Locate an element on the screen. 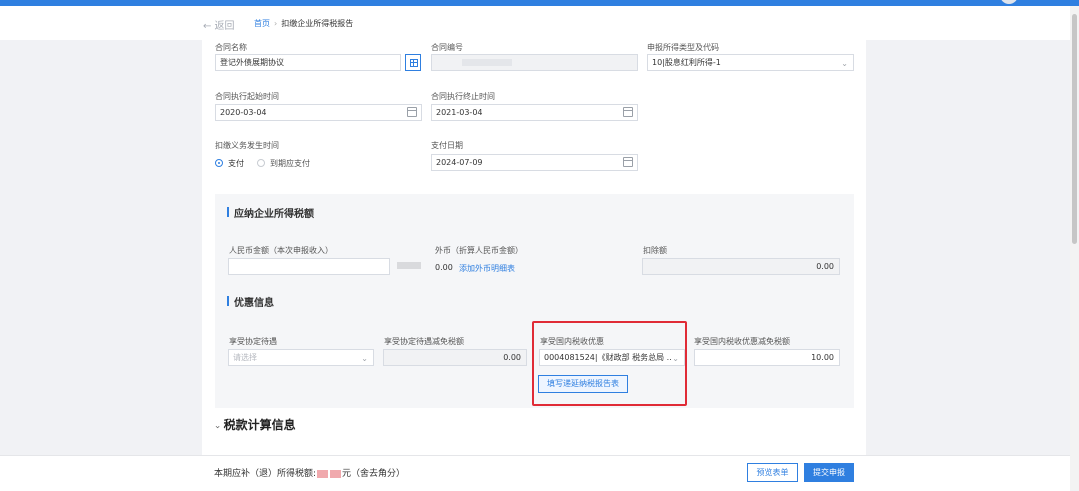 The image size is (1079, 491). rmb-amount-label: 人民币金额（本次申报收入） is located at coordinates (281, 250).